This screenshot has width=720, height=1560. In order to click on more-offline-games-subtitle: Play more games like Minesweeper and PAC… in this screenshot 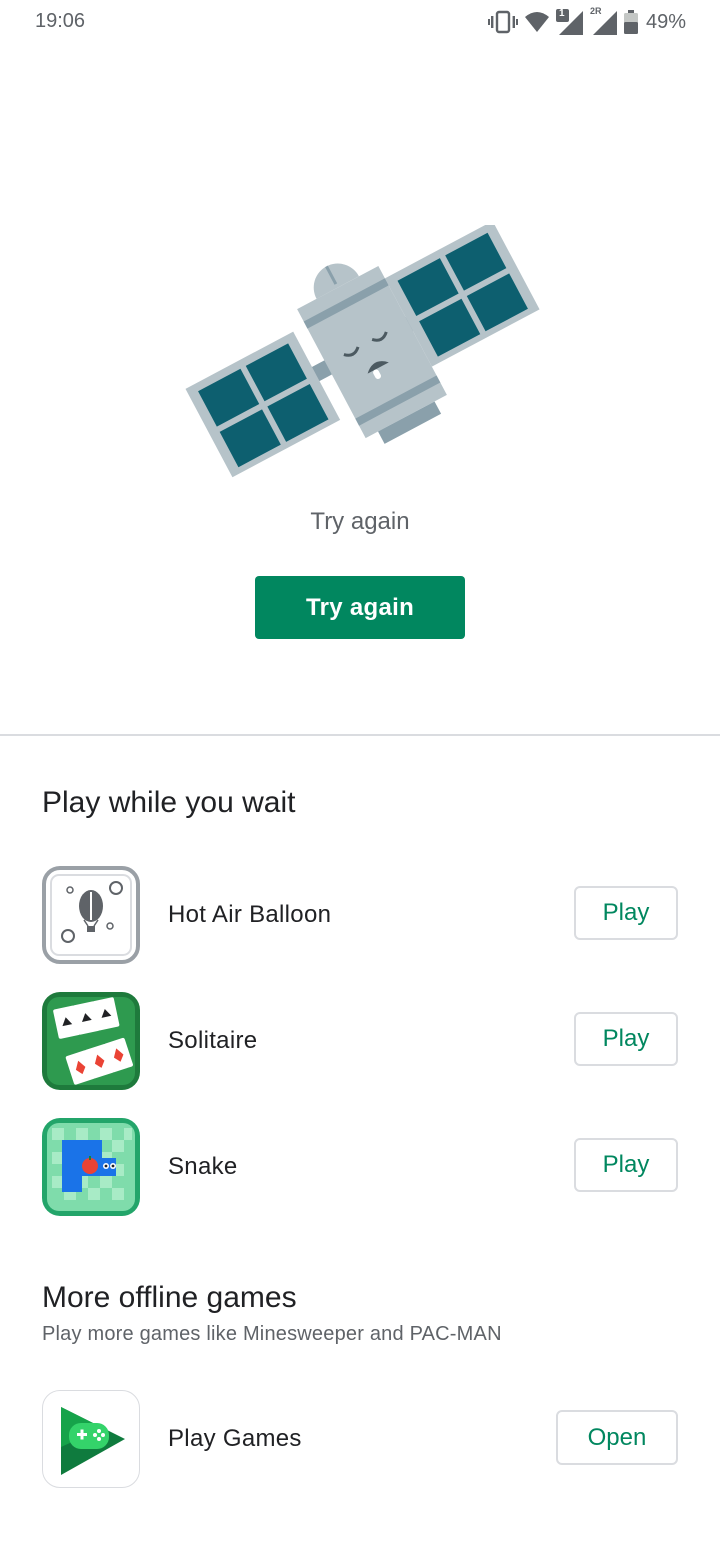, I will do `click(272, 1334)`.